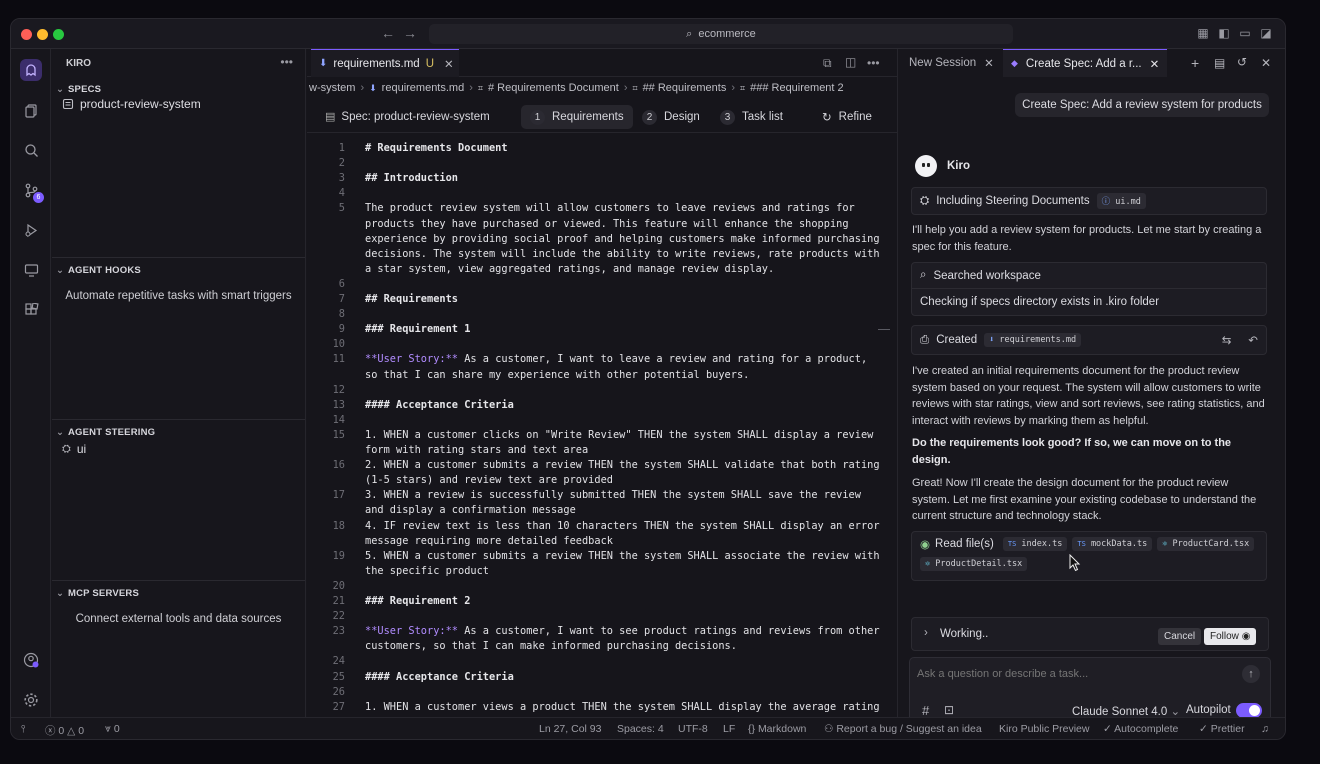 The height and width of the screenshot is (764, 1320). What do you see at coordinates (925, 545) in the screenshot?
I see `eye-icon: ◉` at bounding box center [925, 545].